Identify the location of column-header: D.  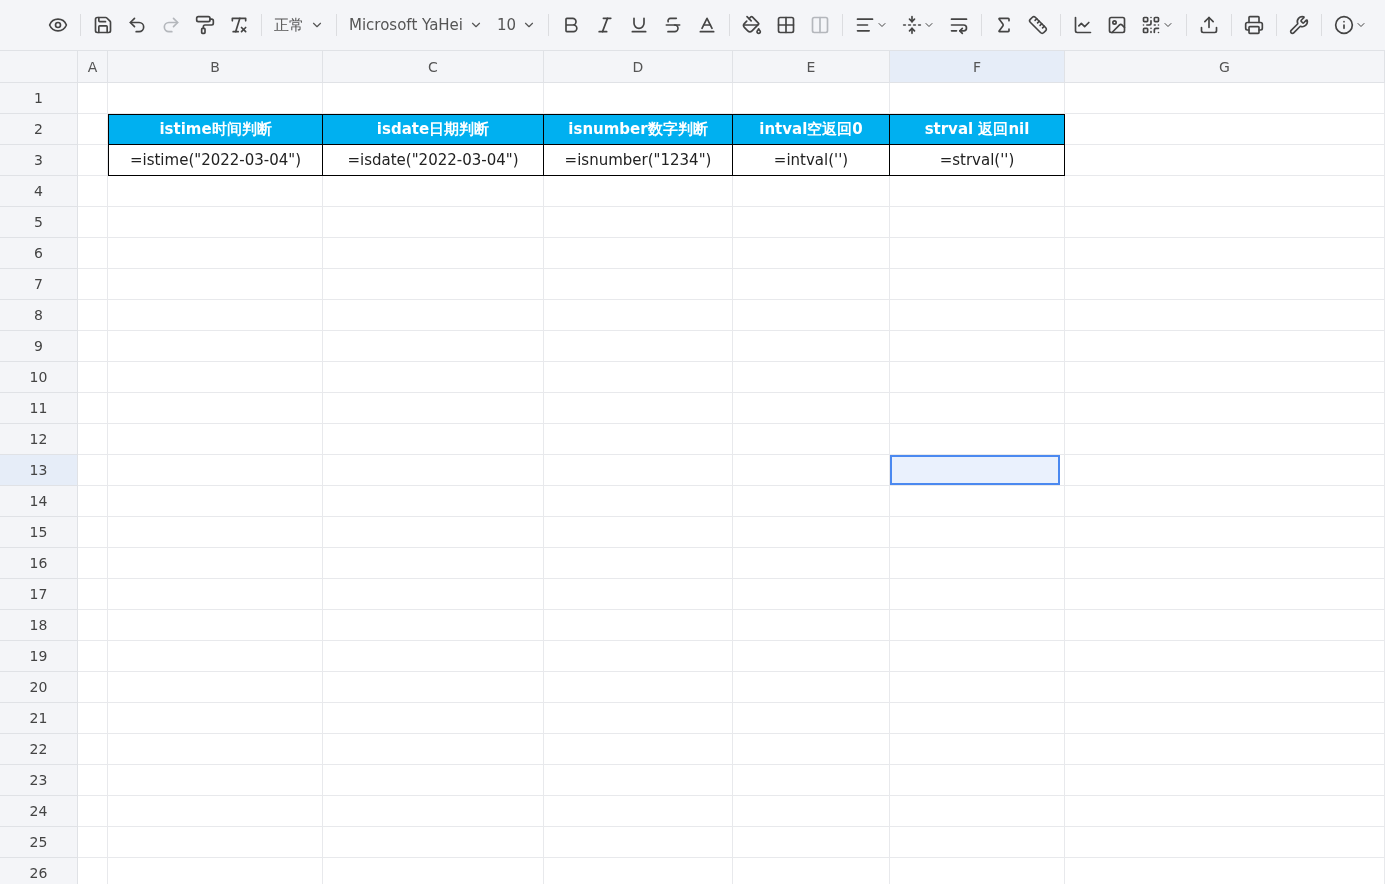
(638, 67).